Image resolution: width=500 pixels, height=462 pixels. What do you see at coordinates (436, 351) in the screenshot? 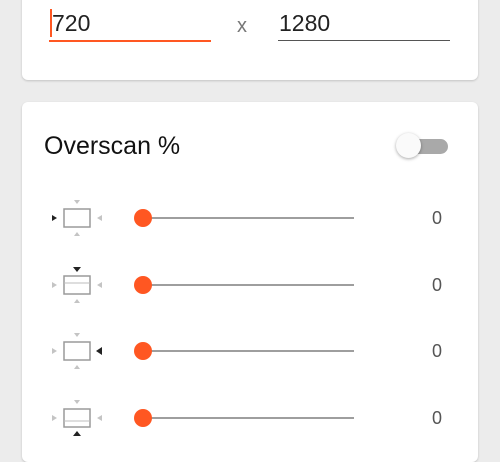
I see `overscan-right-value: 0` at bounding box center [436, 351].